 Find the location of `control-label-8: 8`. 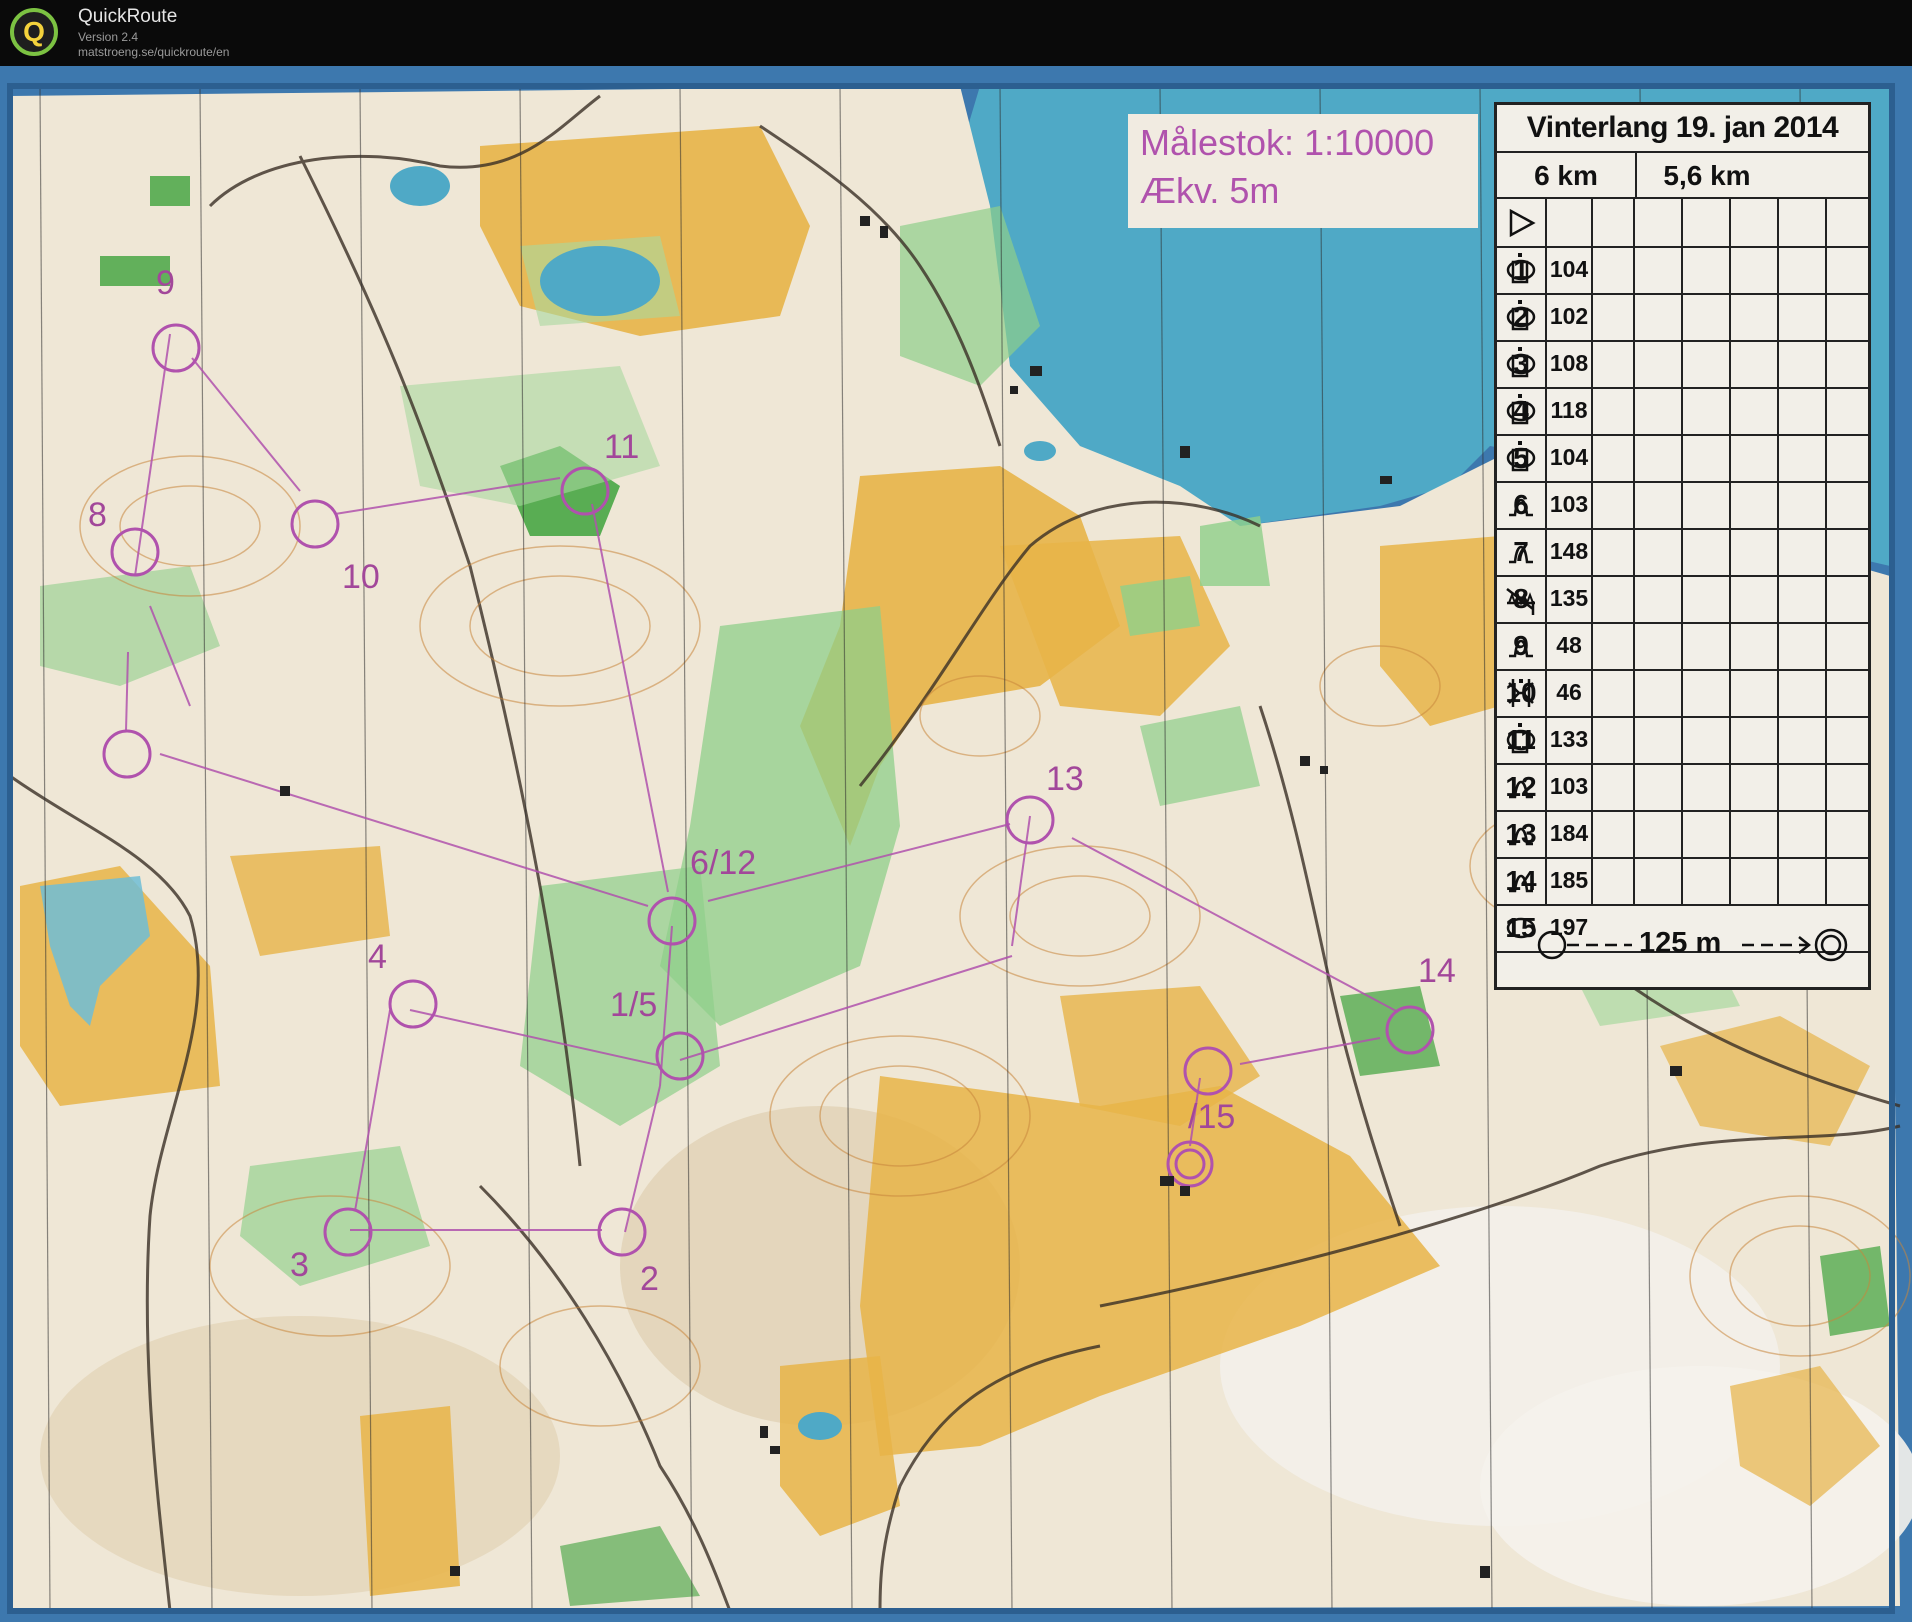

control-label-8: 8 is located at coordinates (97, 515).